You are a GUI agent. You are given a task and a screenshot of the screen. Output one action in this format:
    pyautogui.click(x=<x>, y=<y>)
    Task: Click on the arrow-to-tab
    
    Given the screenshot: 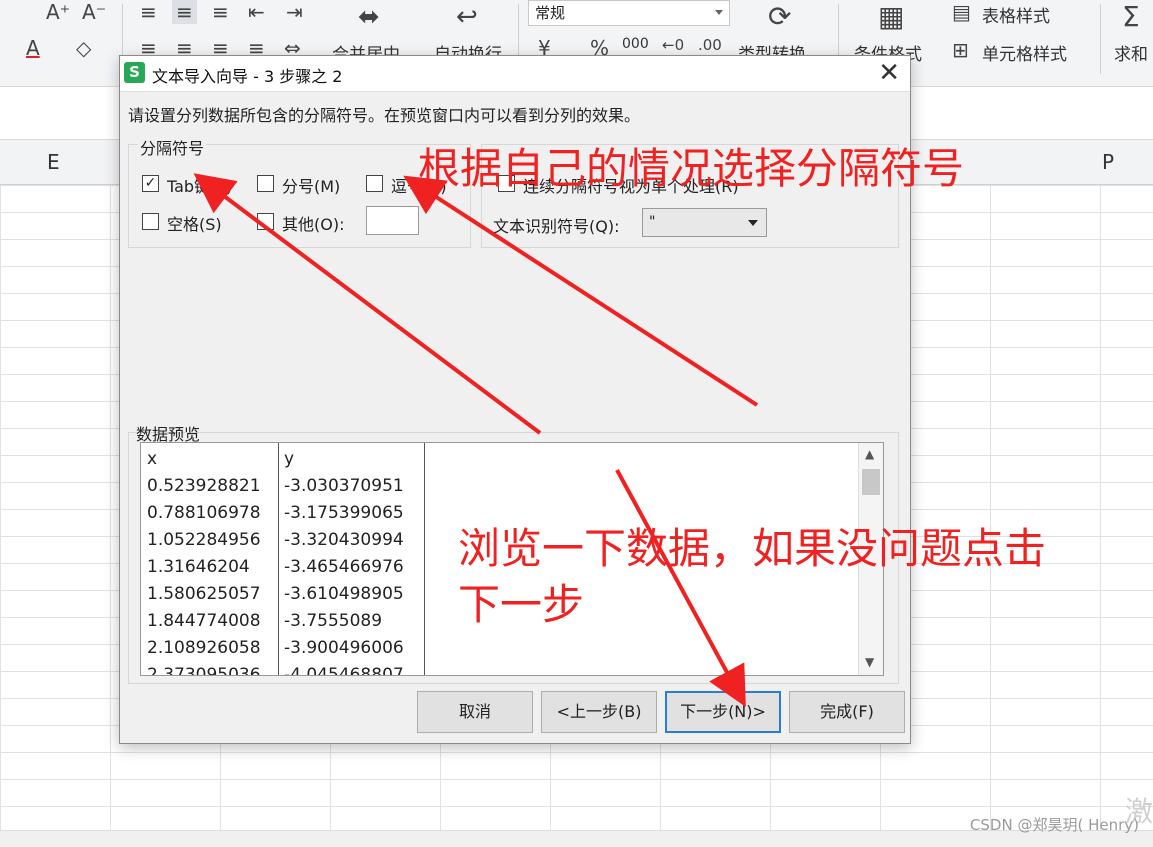 What is the action you would take?
    pyautogui.click(x=367, y=304)
    